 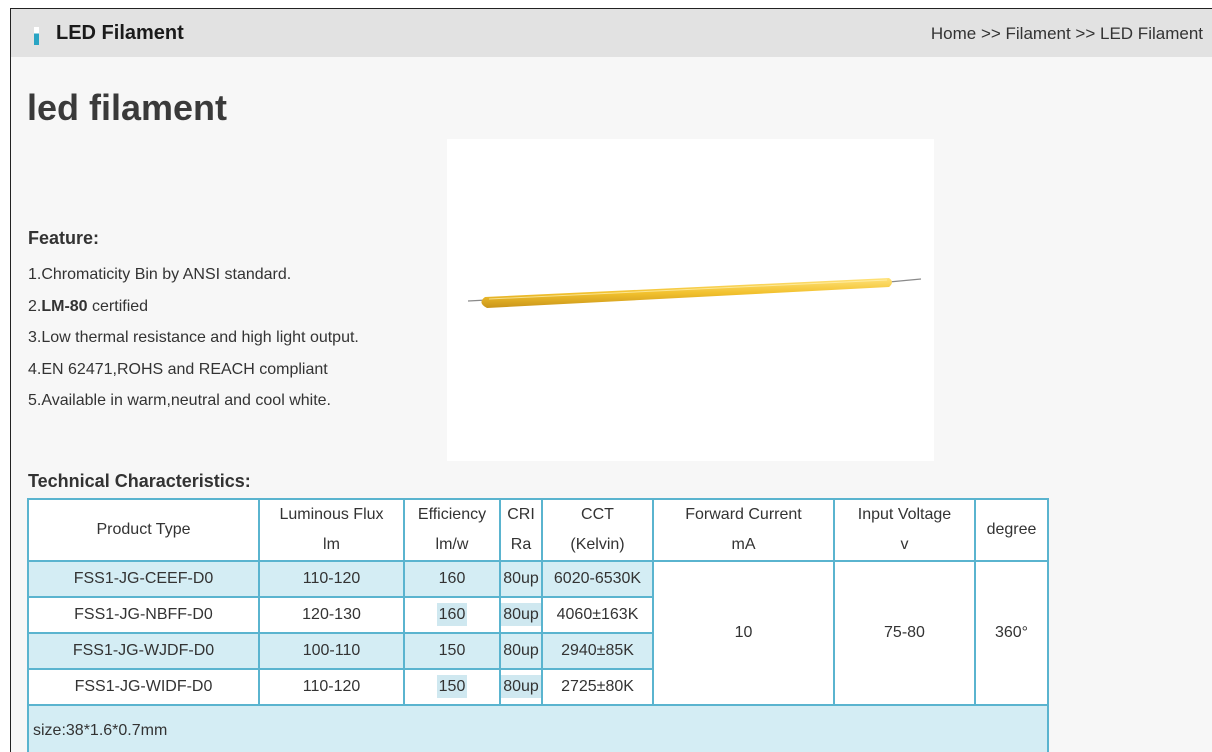 I want to click on column-header: Luminous Flux lm, so click(x=331, y=530).